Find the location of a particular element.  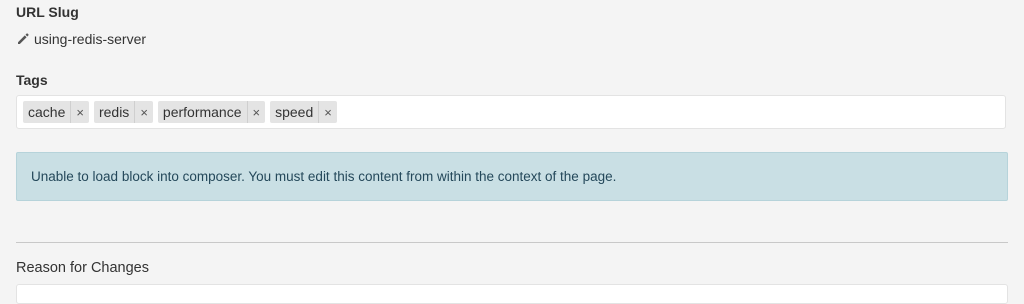

tags-label: Tags is located at coordinates (32, 80).